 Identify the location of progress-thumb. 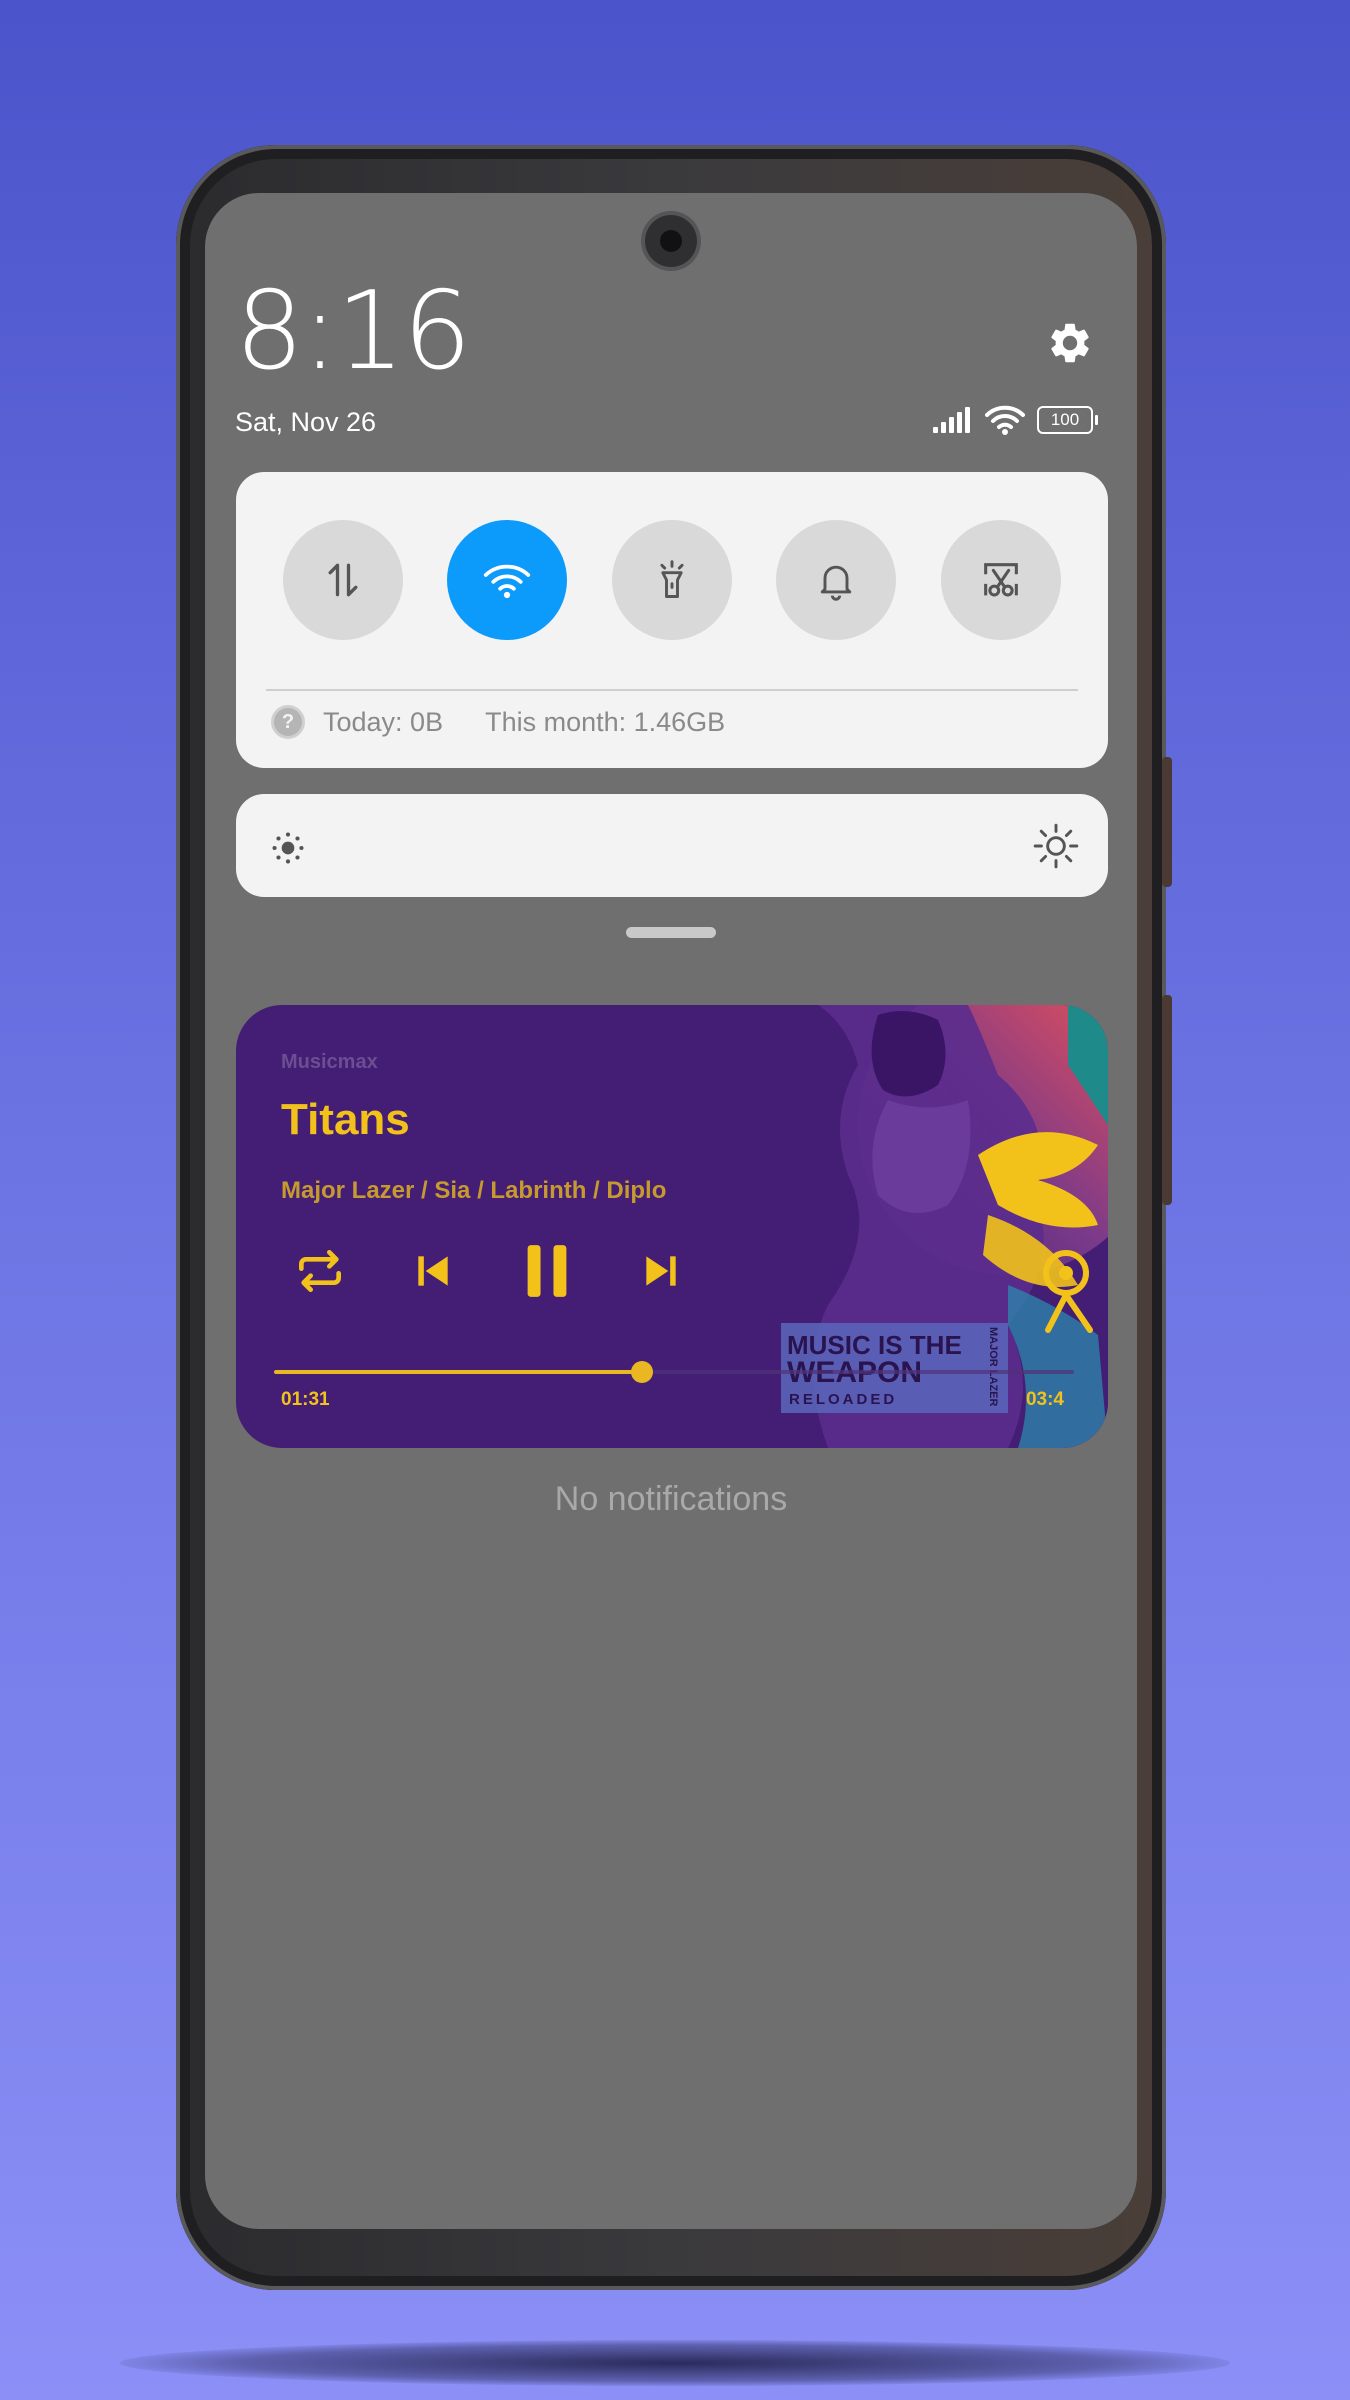
(642, 1372).